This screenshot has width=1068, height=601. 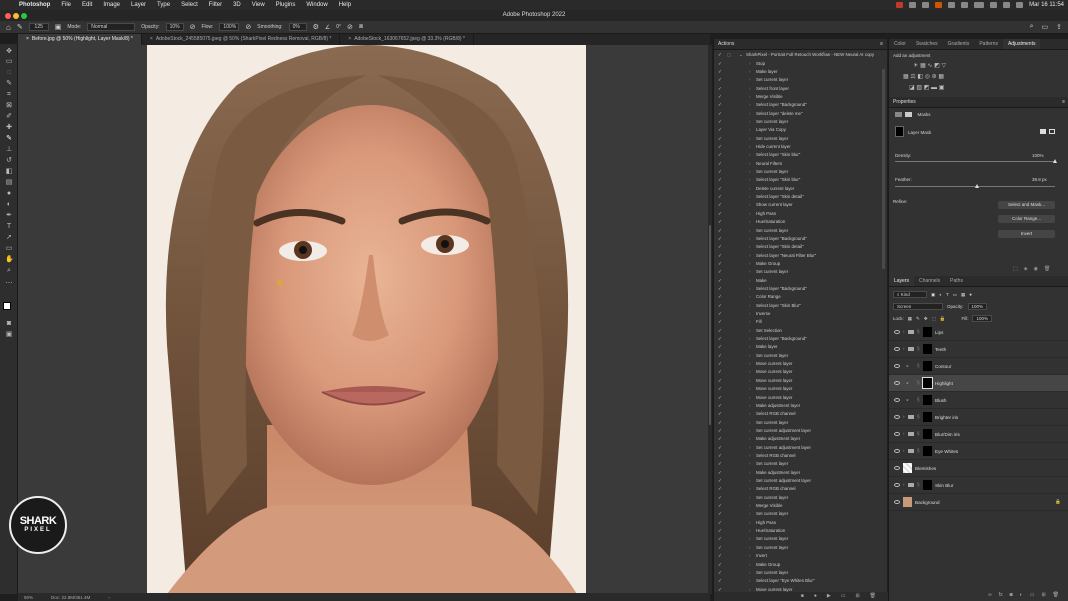 I want to click on tab-patterns: Patterns, so click(x=988, y=44).